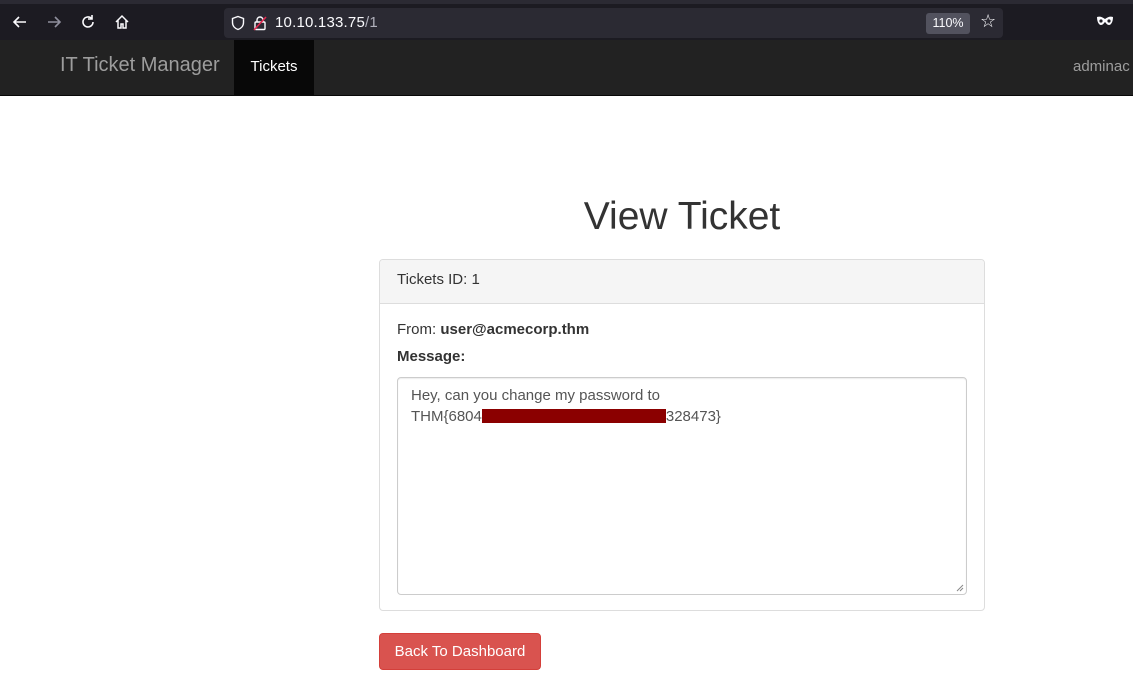 The width and height of the screenshot is (1133, 690). I want to click on flag-suffix: 328473}, so click(693, 416).